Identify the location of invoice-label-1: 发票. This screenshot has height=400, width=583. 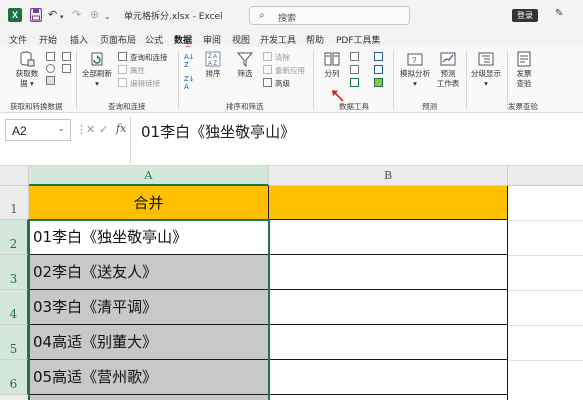
(524, 73).